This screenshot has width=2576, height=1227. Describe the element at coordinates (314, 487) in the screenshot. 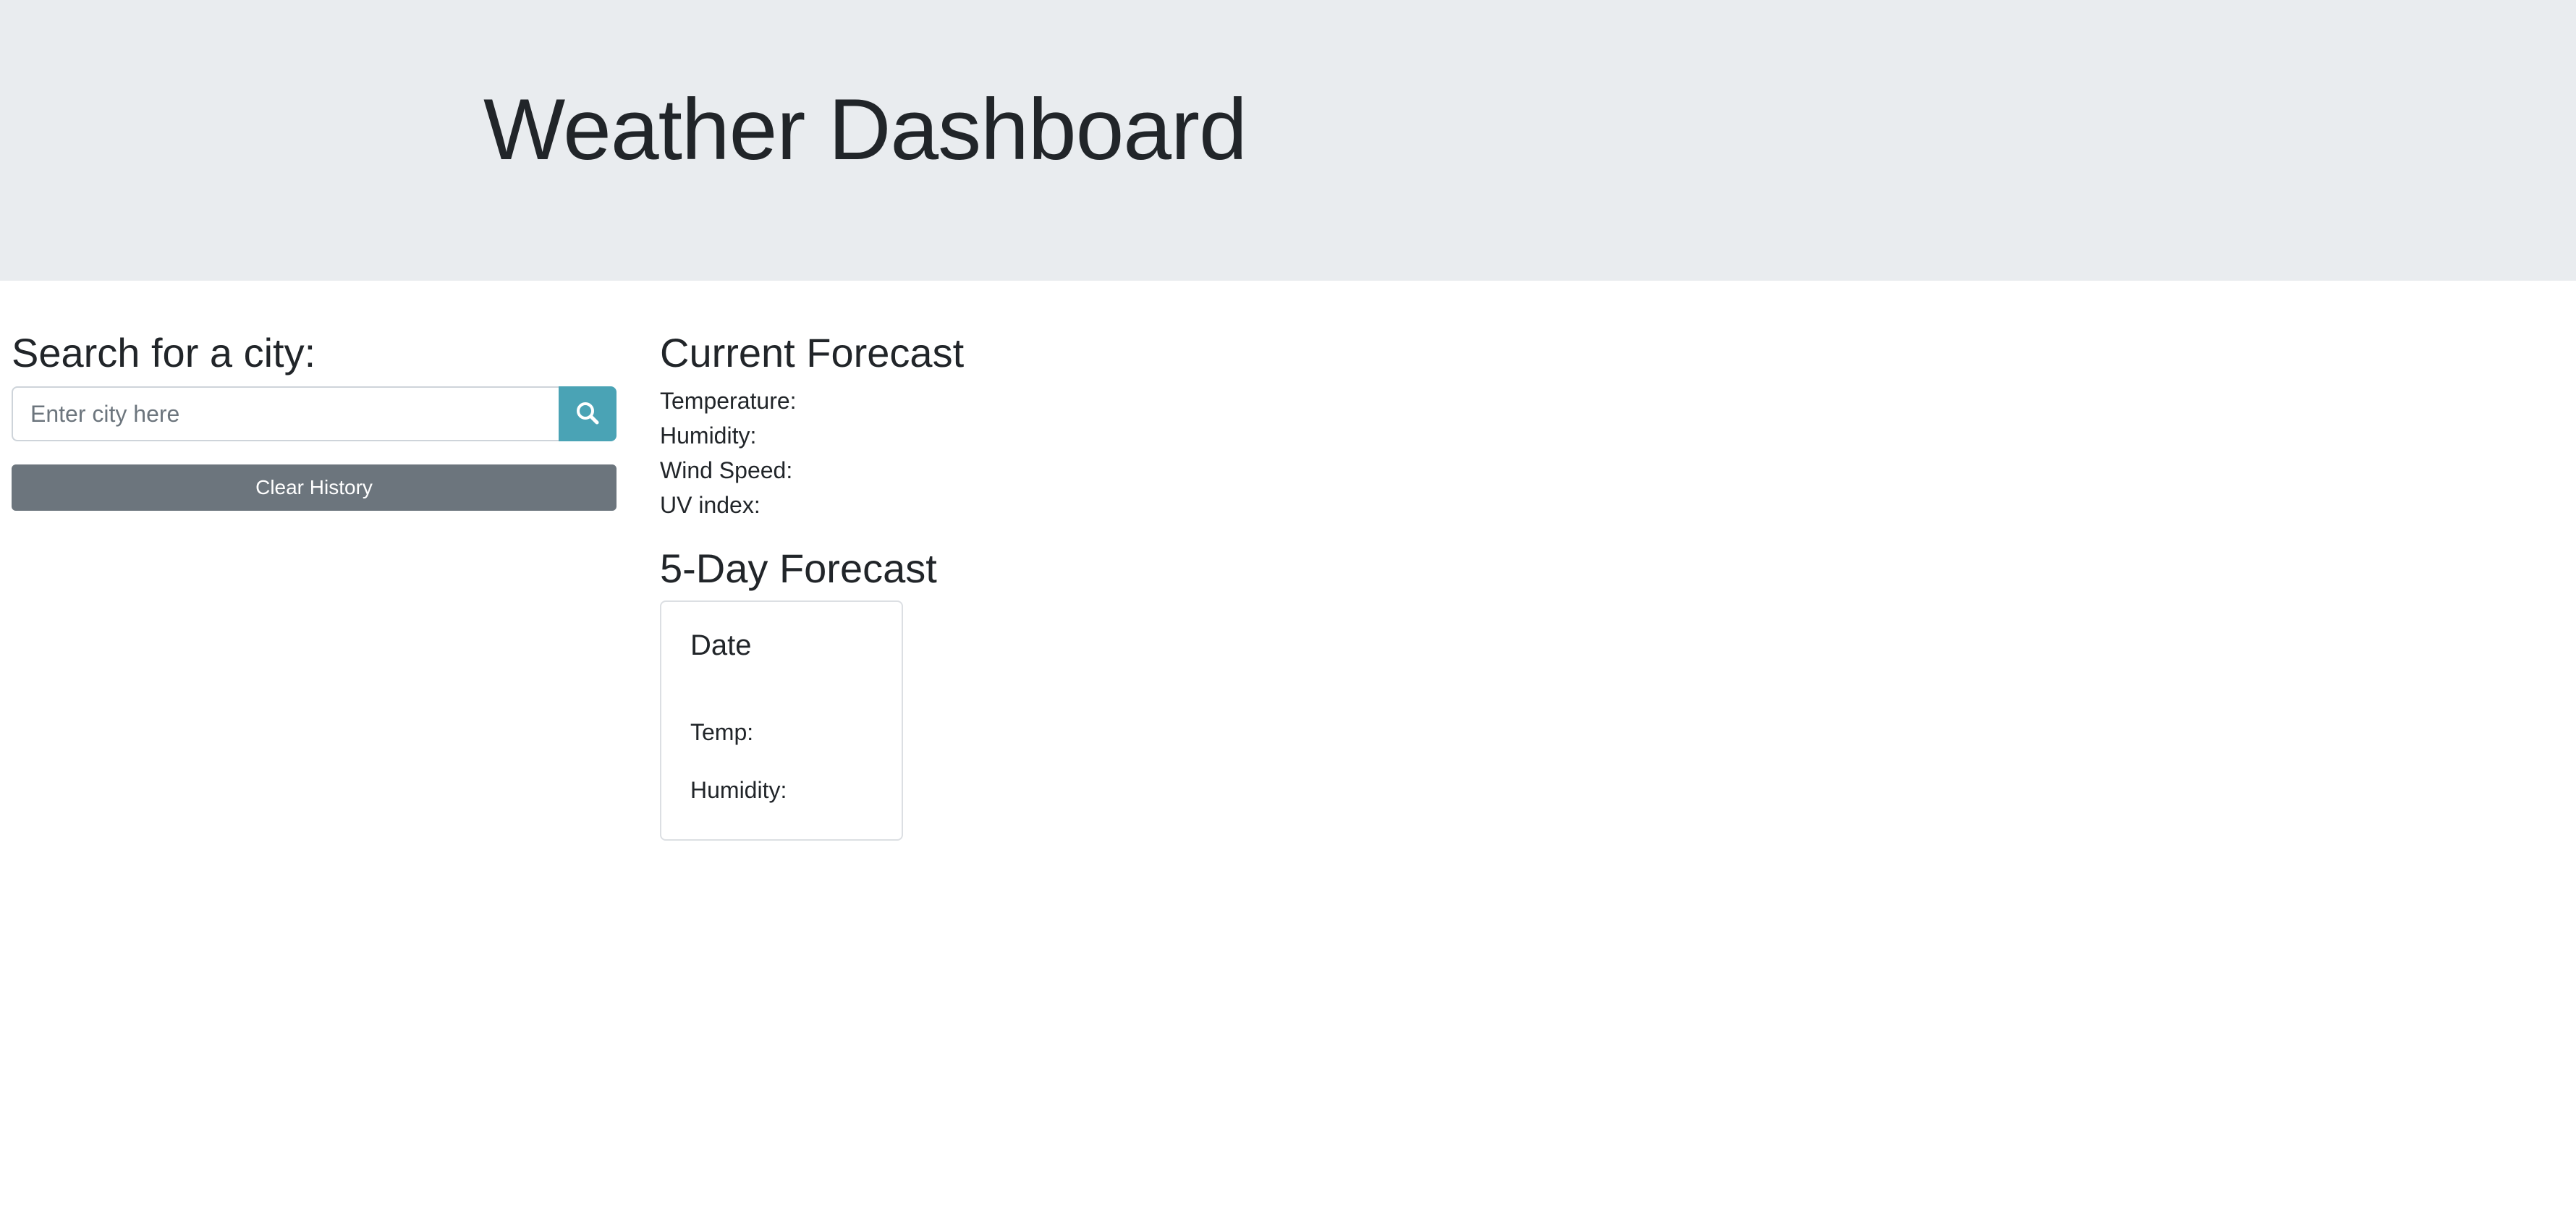

I see `clear-history-button: Clear History` at that location.